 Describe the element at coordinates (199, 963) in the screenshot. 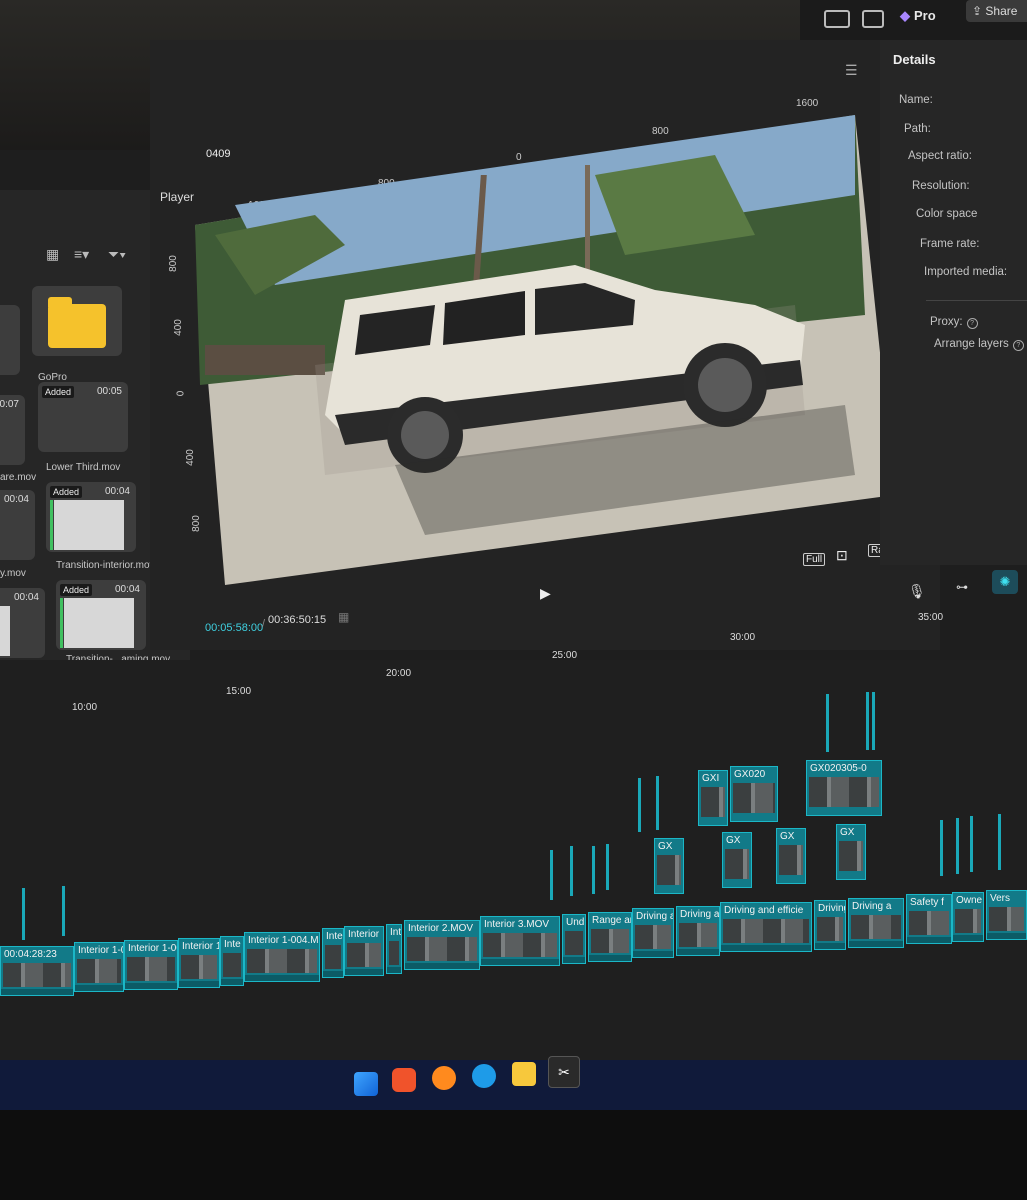

I see `video-clip: Interior 1-` at that location.